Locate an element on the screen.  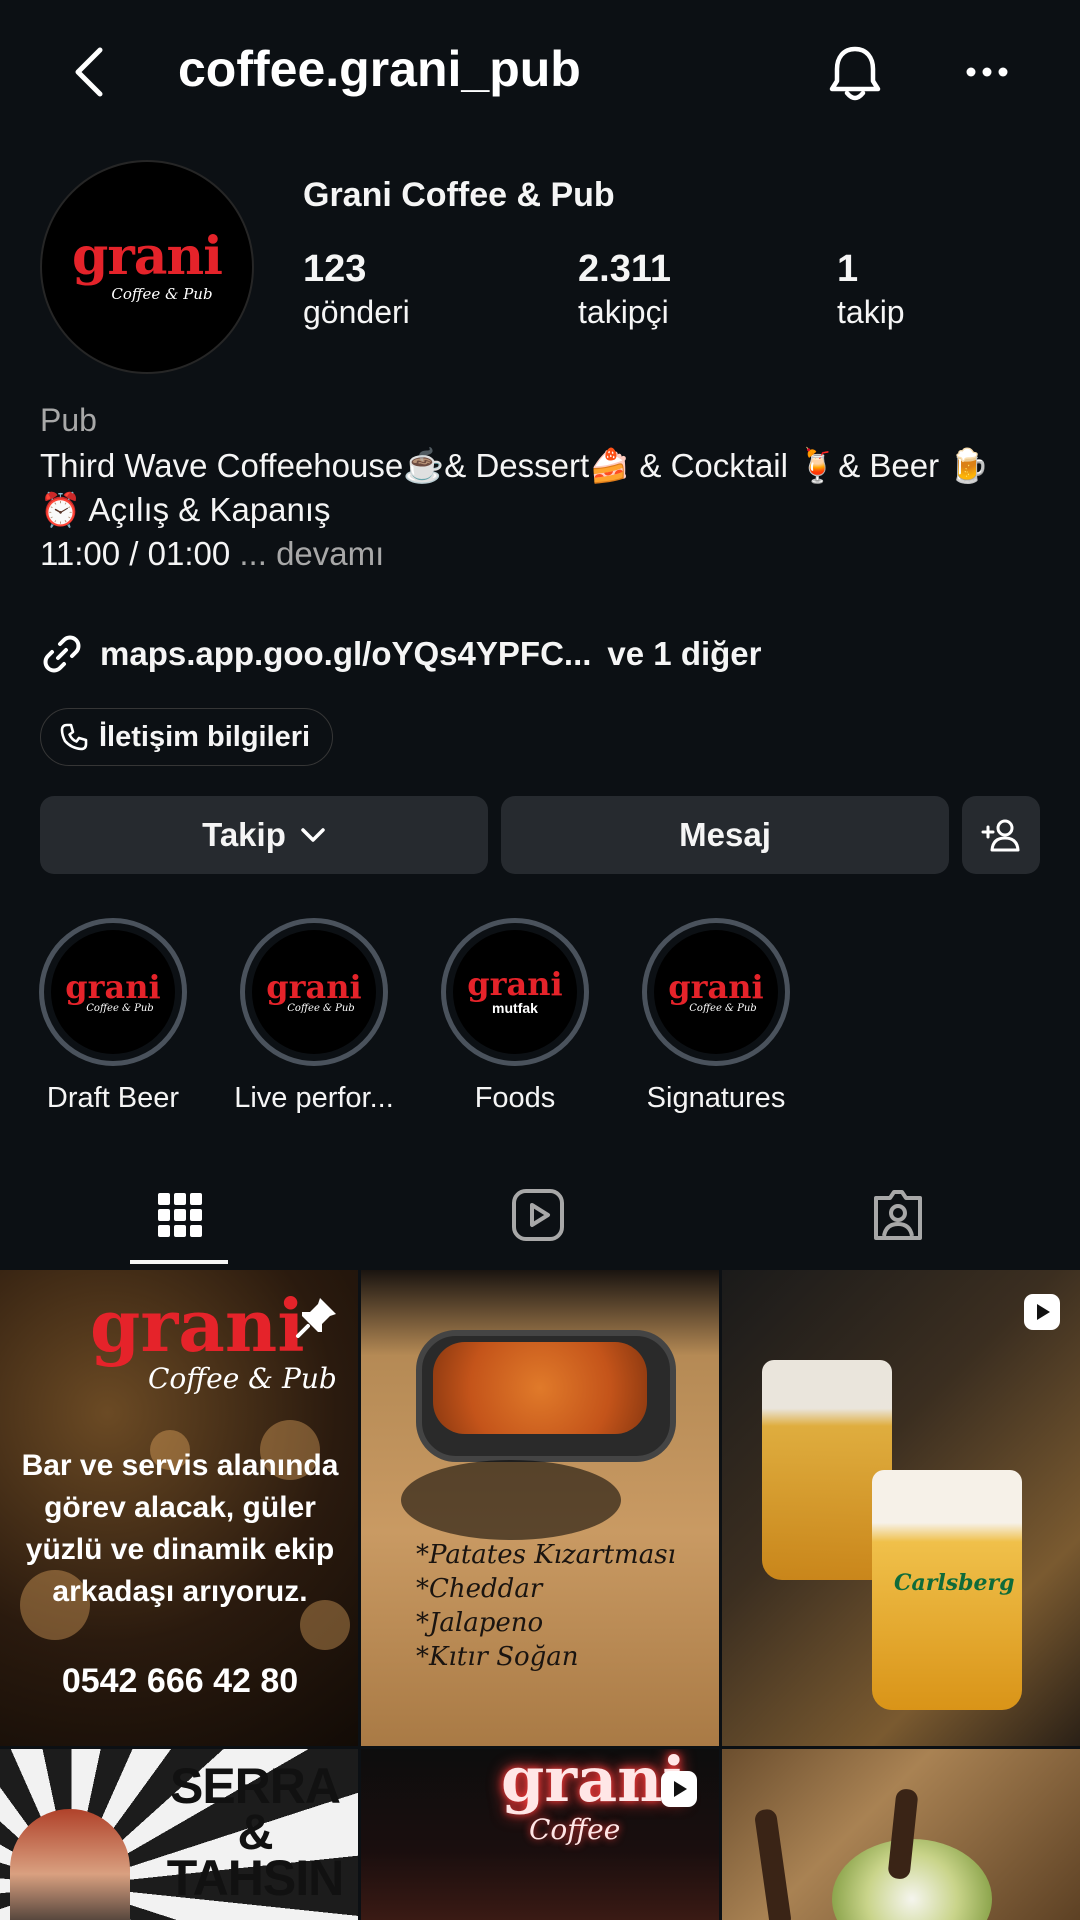
followers-count: 2.311 takipçi is located at coordinates (624, 289).